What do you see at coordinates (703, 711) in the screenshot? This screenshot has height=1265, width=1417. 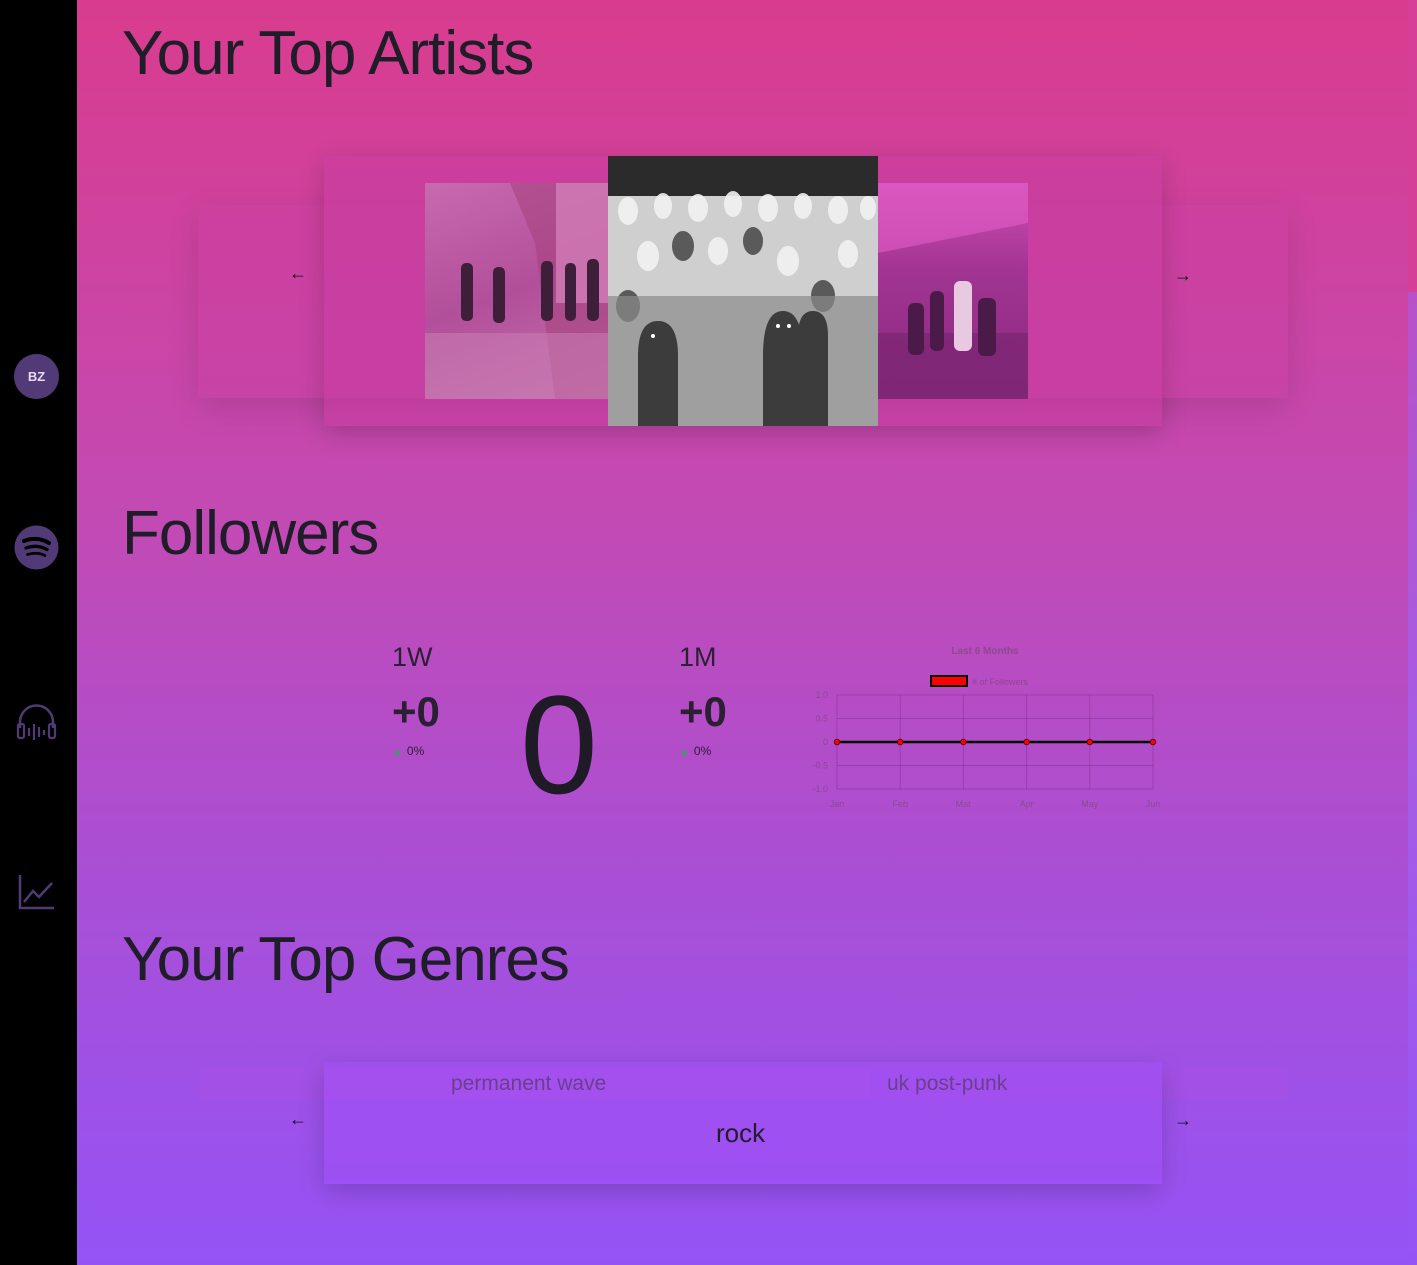 I see `month-value: +0` at bounding box center [703, 711].